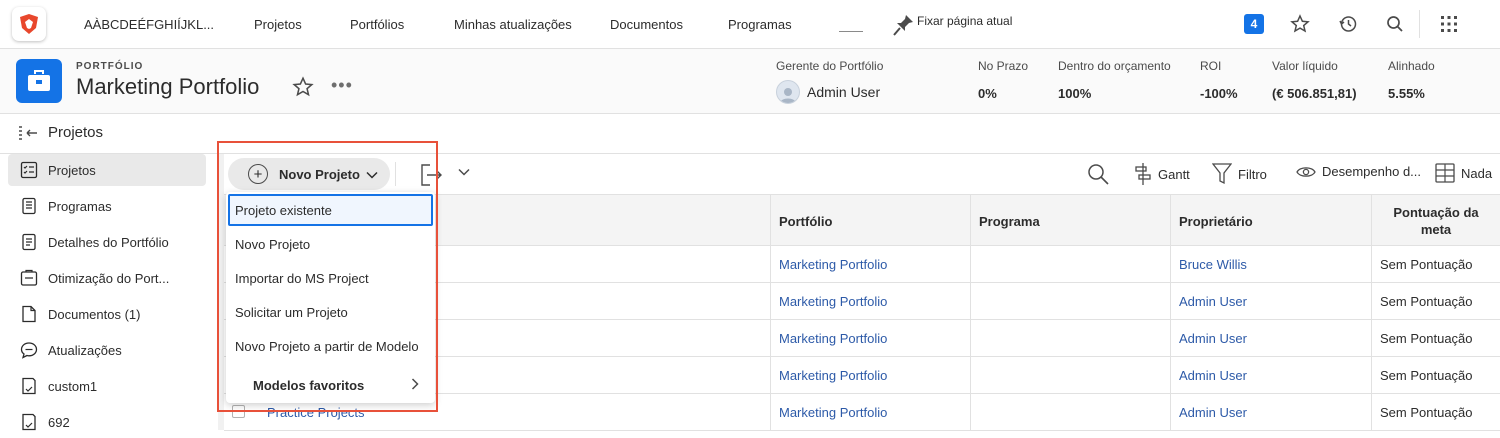  Describe the element at coordinates (415, 385) in the screenshot. I see `chevron-right-icon` at that location.